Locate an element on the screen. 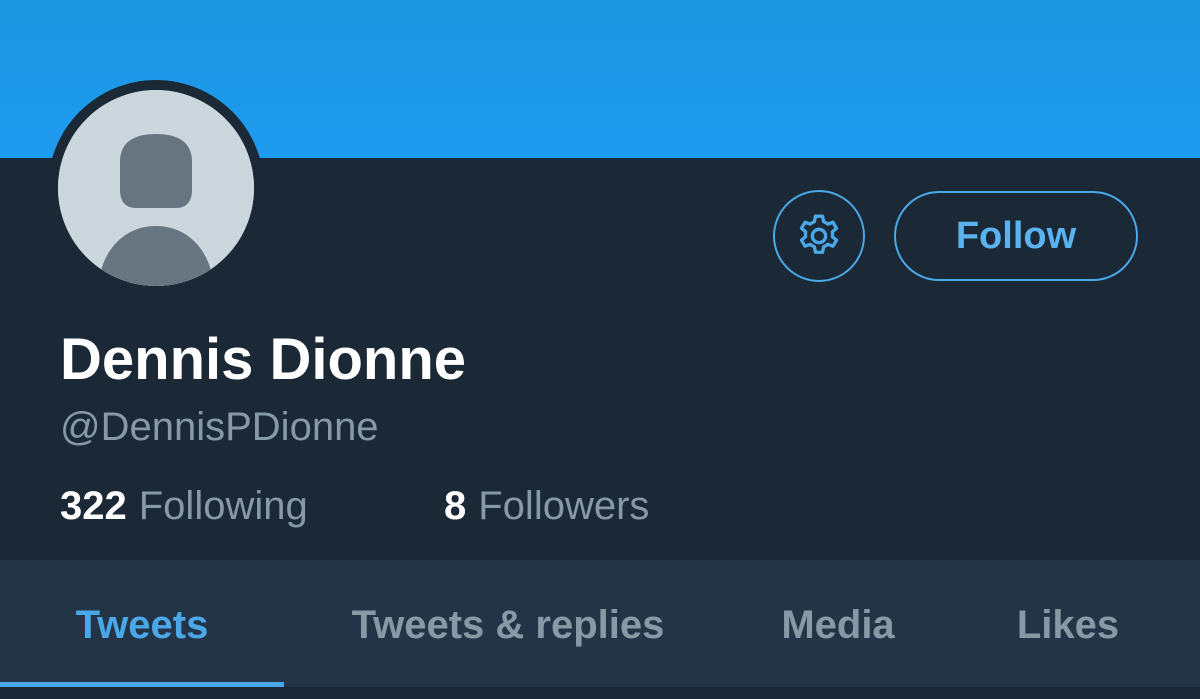 The image size is (1200, 699). followers-stat: 8 Followers is located at coordinates (546, 506).